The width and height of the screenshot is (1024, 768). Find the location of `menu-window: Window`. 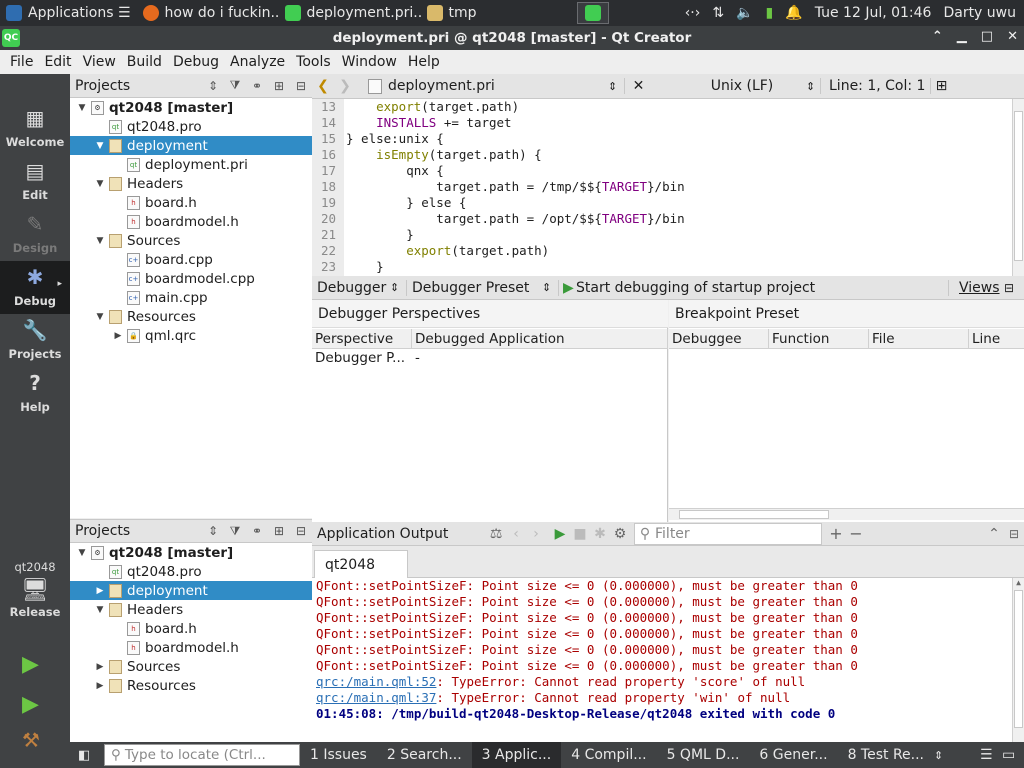

menu-window: Window is located at coordinates (369, 62).